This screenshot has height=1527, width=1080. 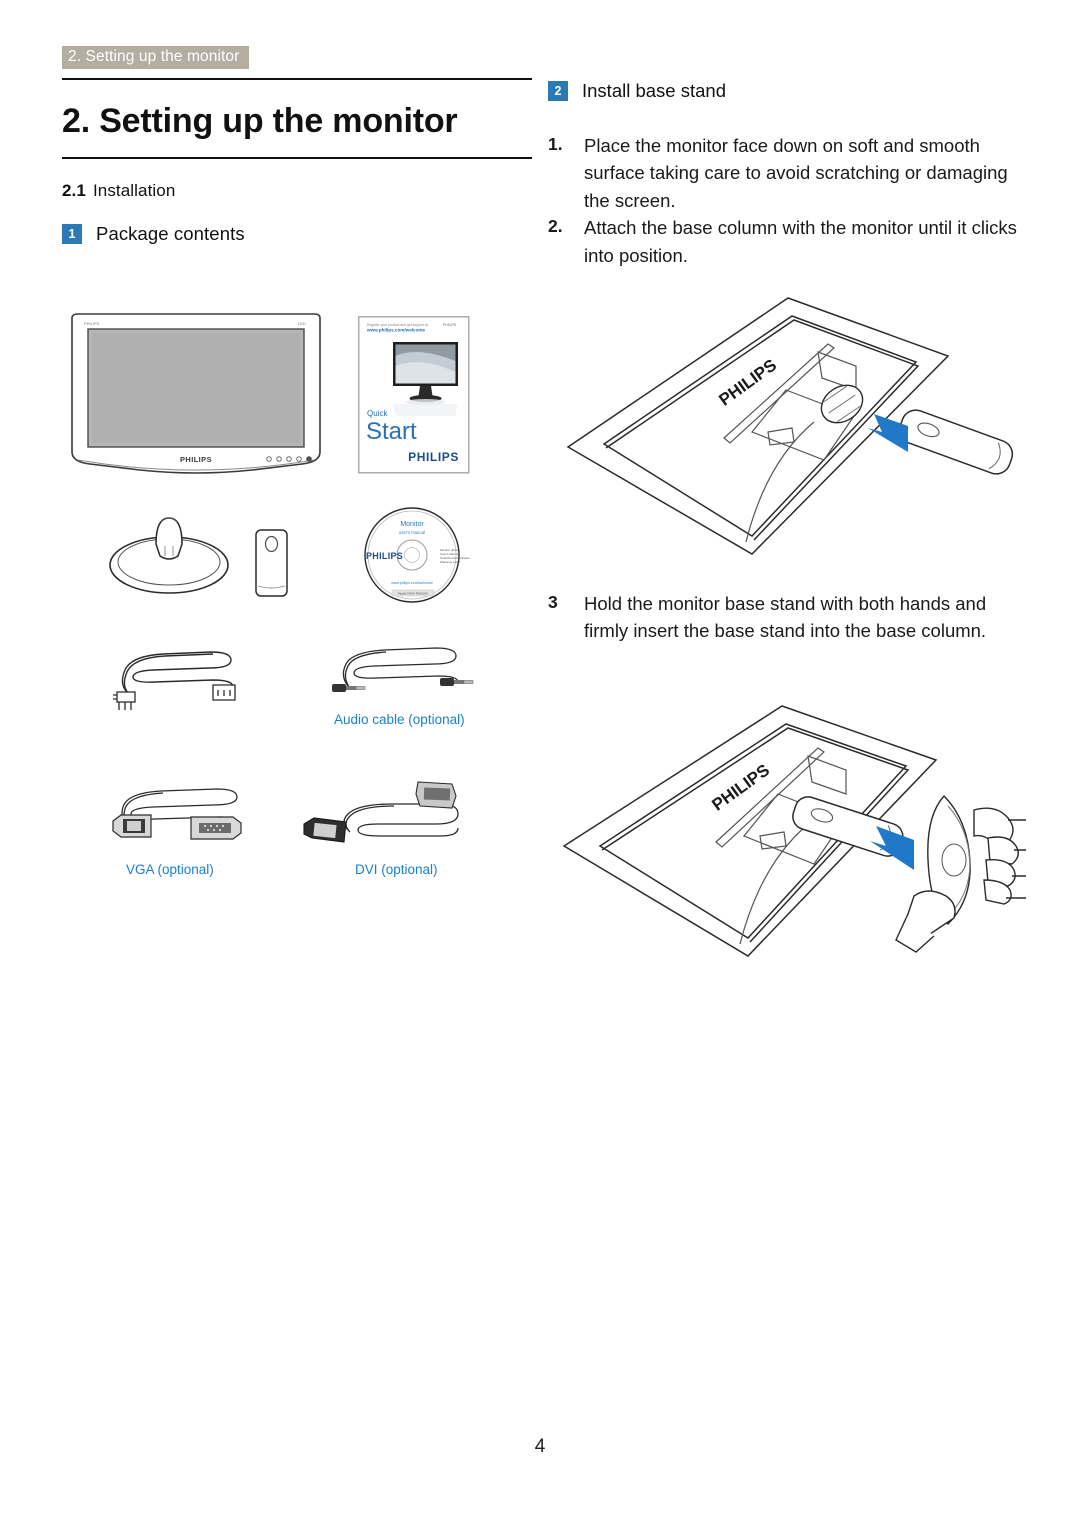 I want to click on cd-subtitle: user's manual, so click(x=412, y=532).